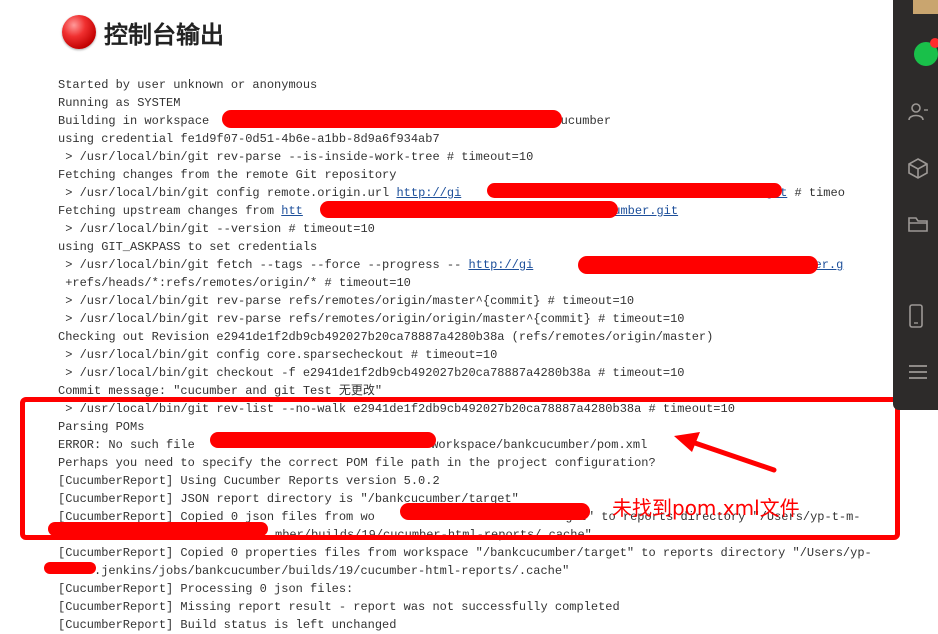  What do you see at coordinates (706, 508) in the screenshot?
I see `missing-pom-annotation: 未找到pom.xml文件` at bounding box center [706, 508].